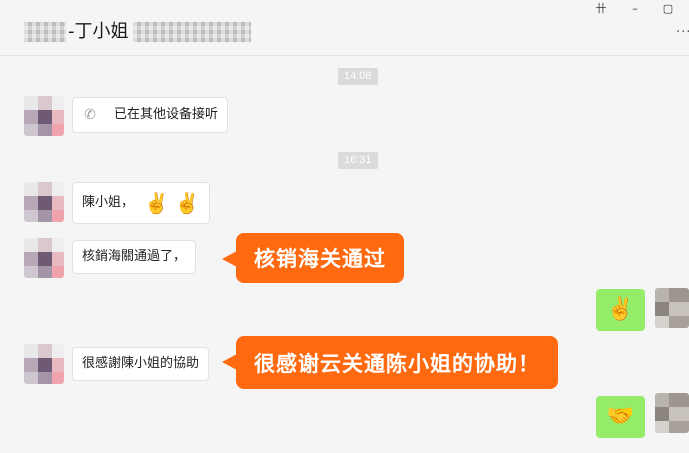 This screenshot has height=453, width=689. Describe the element at coordinates (191, 32) in the screenshot. I see `redacted-name-suffix` at that location.